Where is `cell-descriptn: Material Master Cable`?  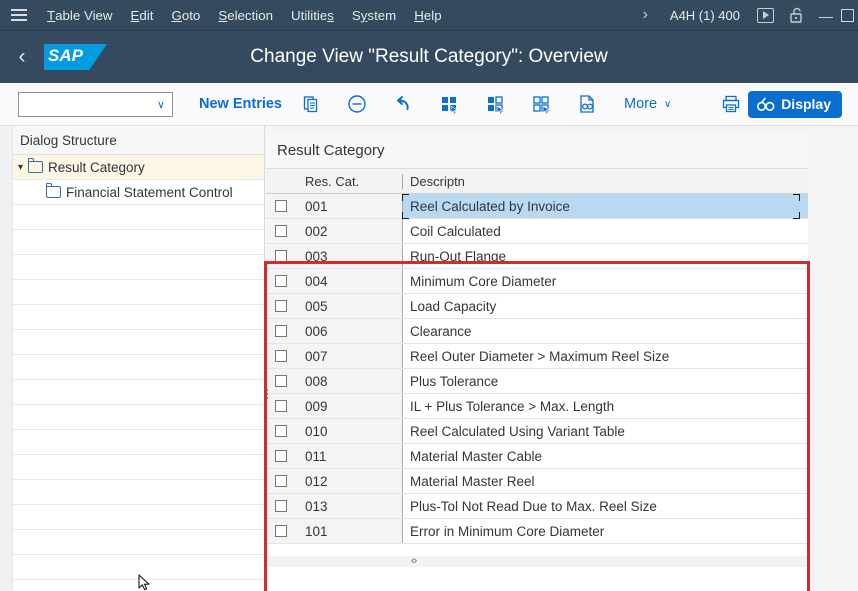 cell-descriptn: Material Master Cable is located at coordinates (605, 456).